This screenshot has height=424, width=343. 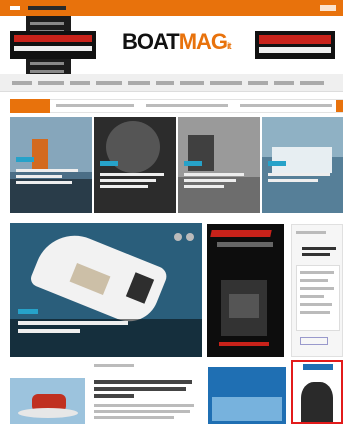 What do you see at coordinates (30, 106) in the screenshot?
I see `ticker-label` at bounding box center [30, 106].